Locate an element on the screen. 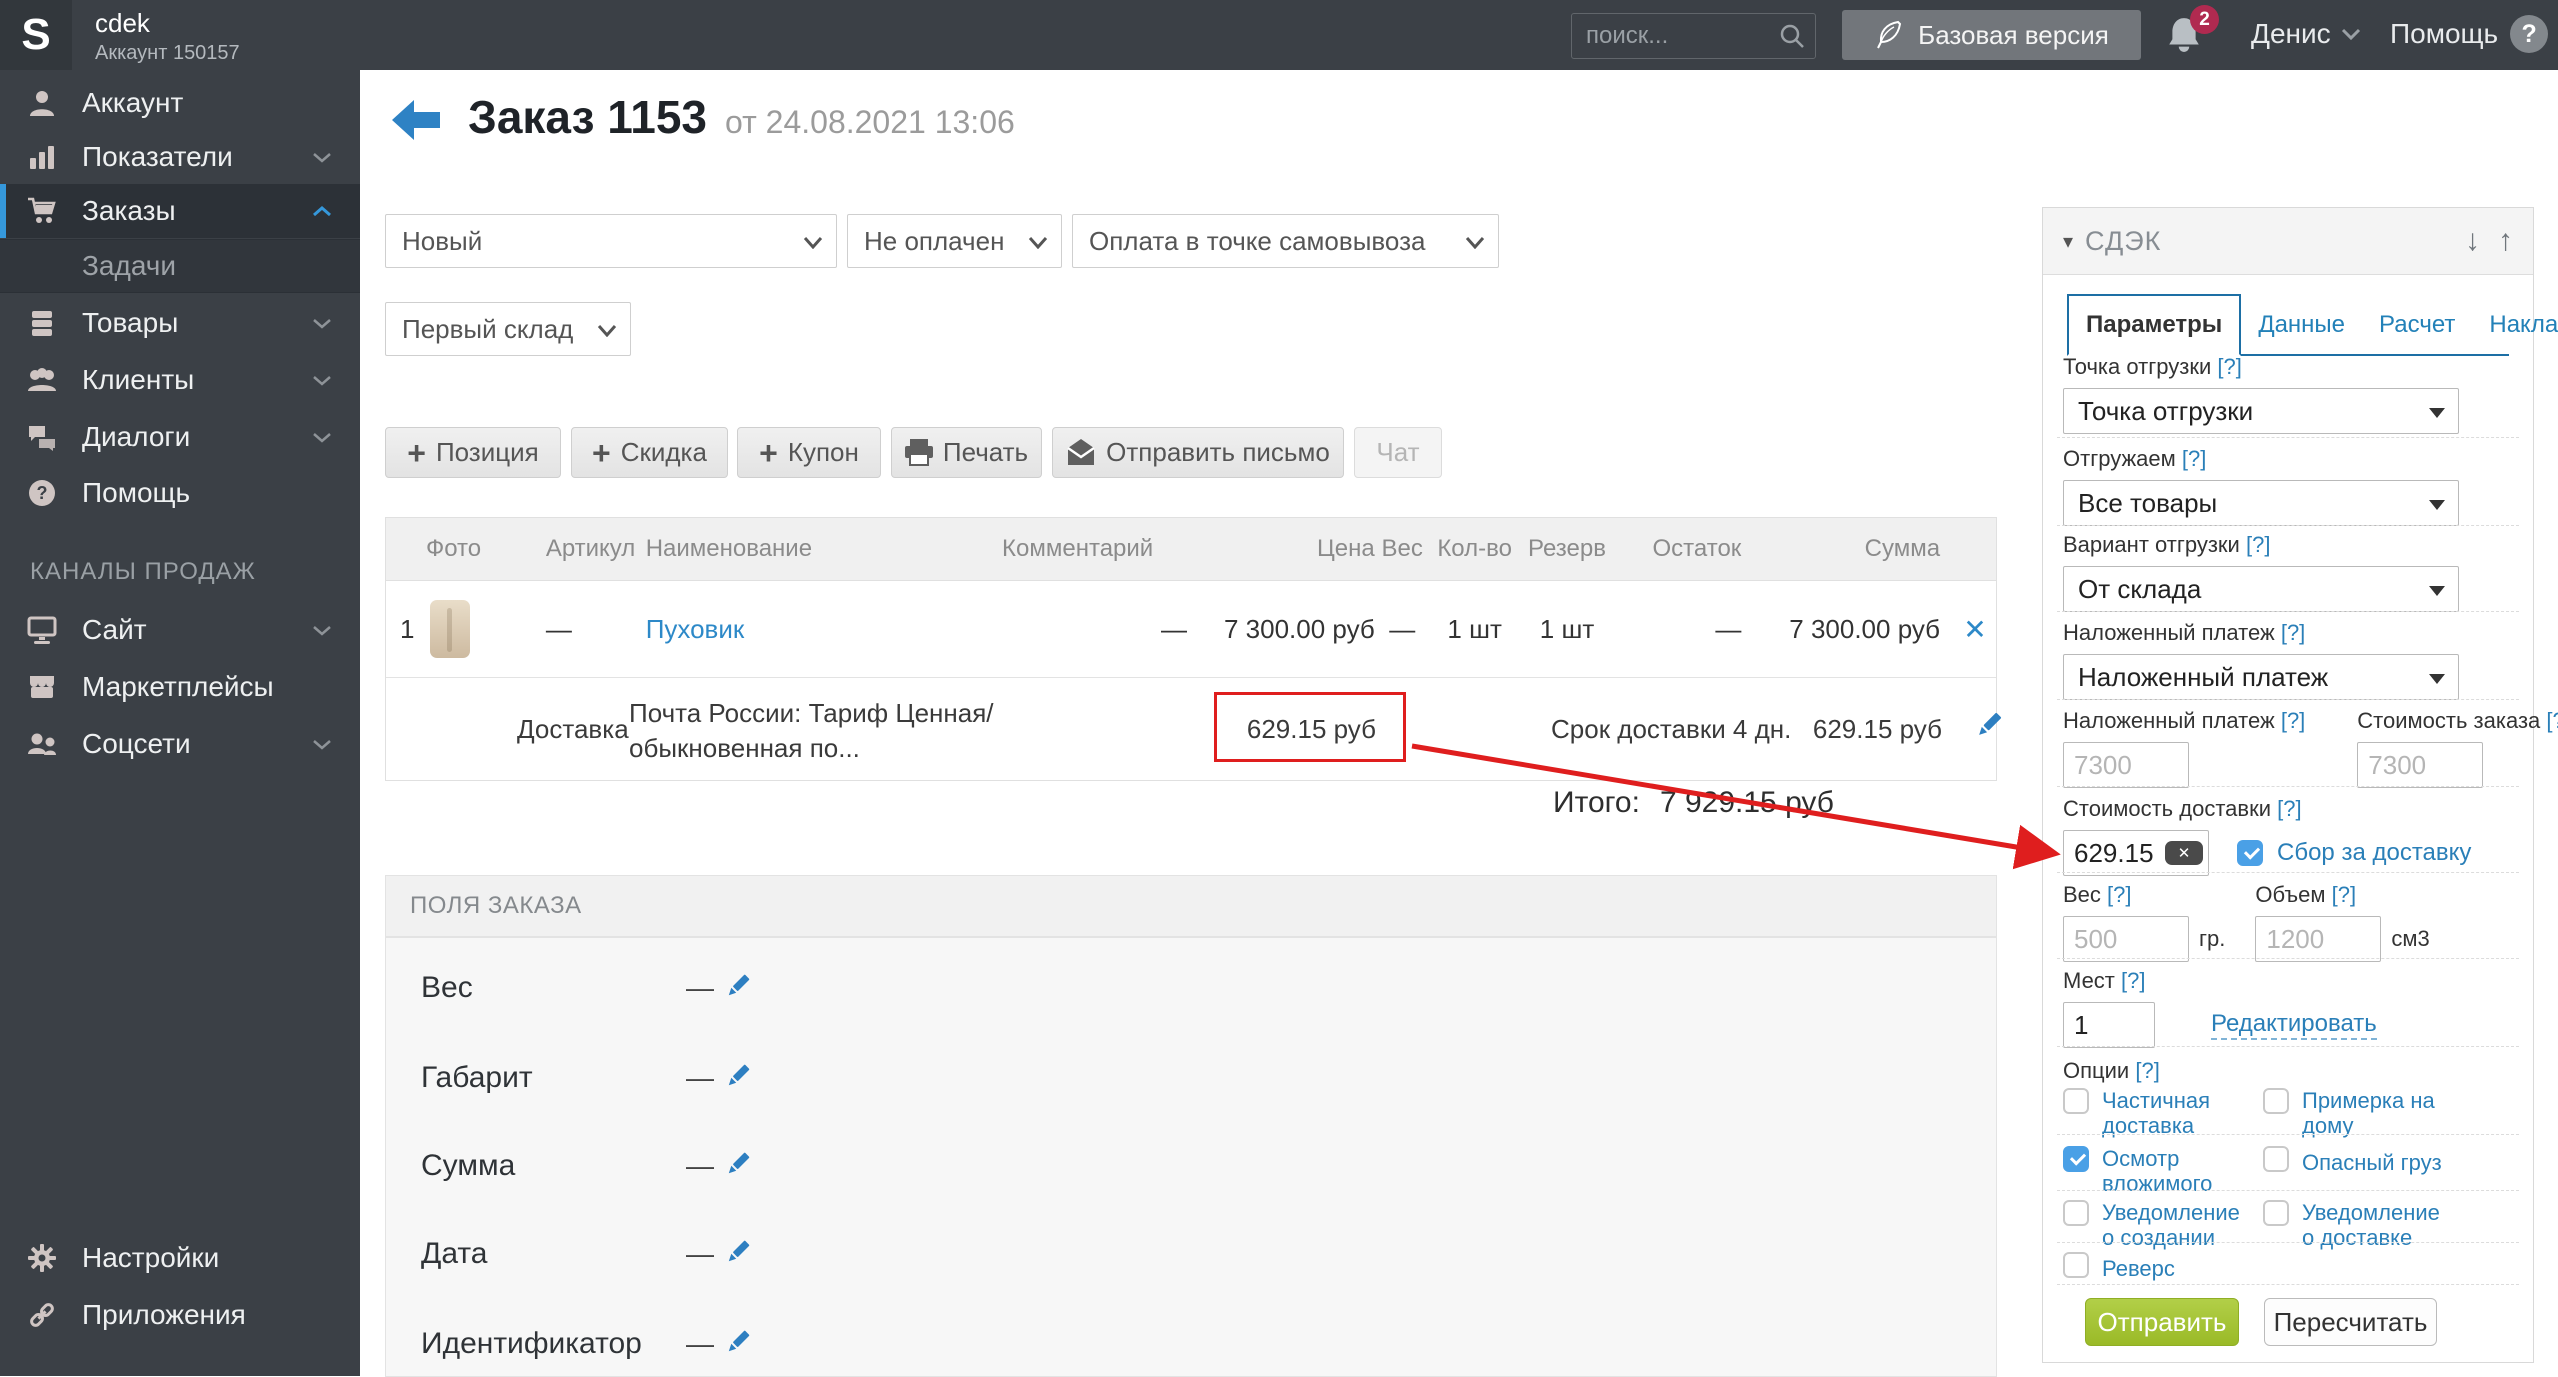 This screenshot has width=2558, height=1377. options-row-1: Частичная доставка Примерка на дому is located at coordinates (2274, 1113).